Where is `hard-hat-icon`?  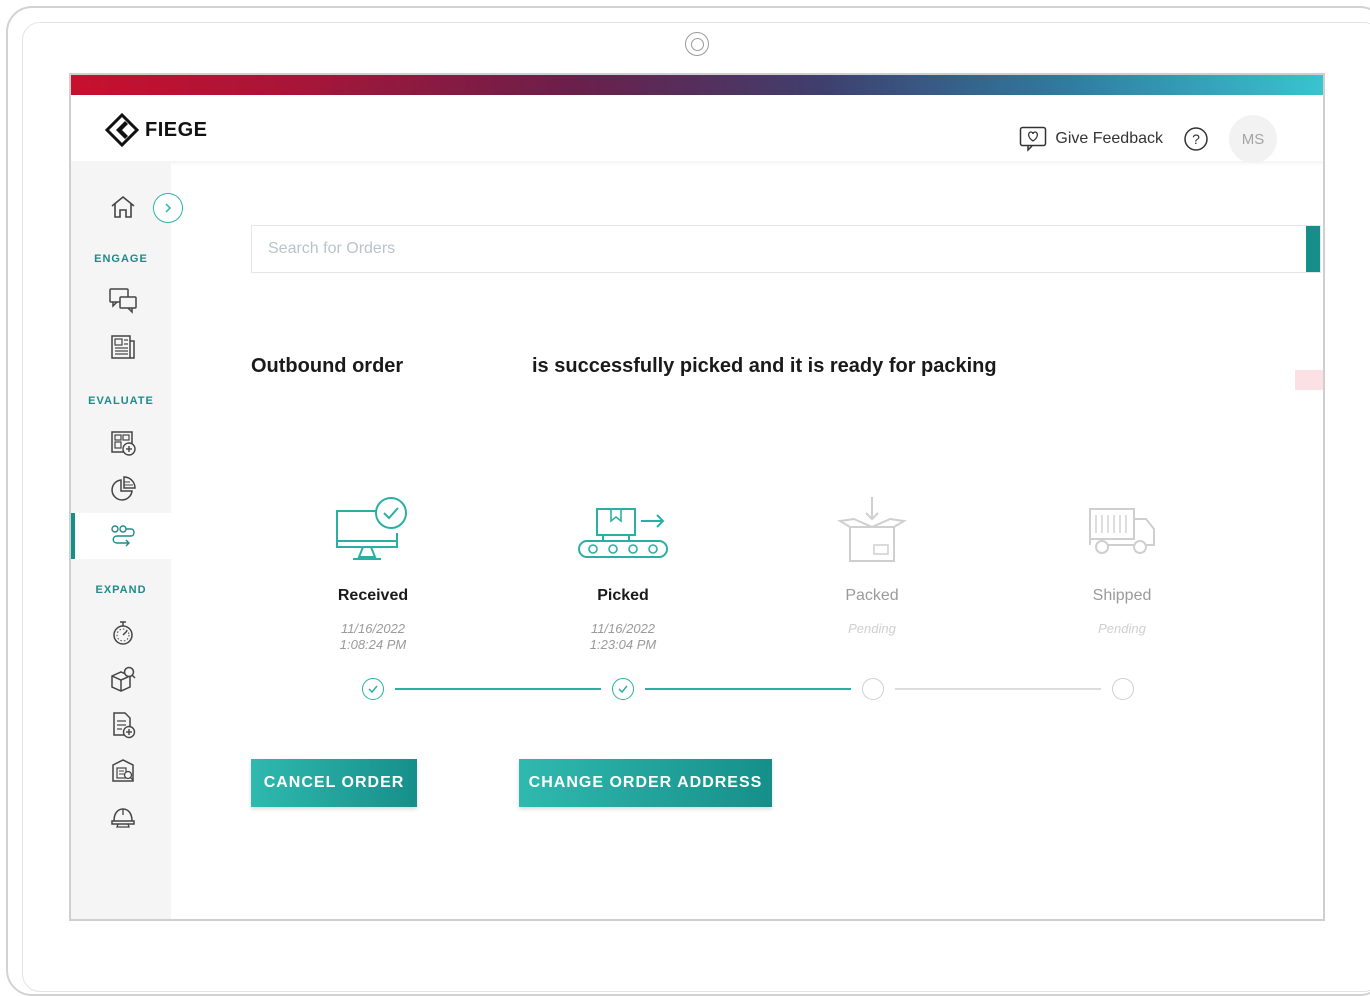 hard-hat-icon is located at coordinates (123, 818).